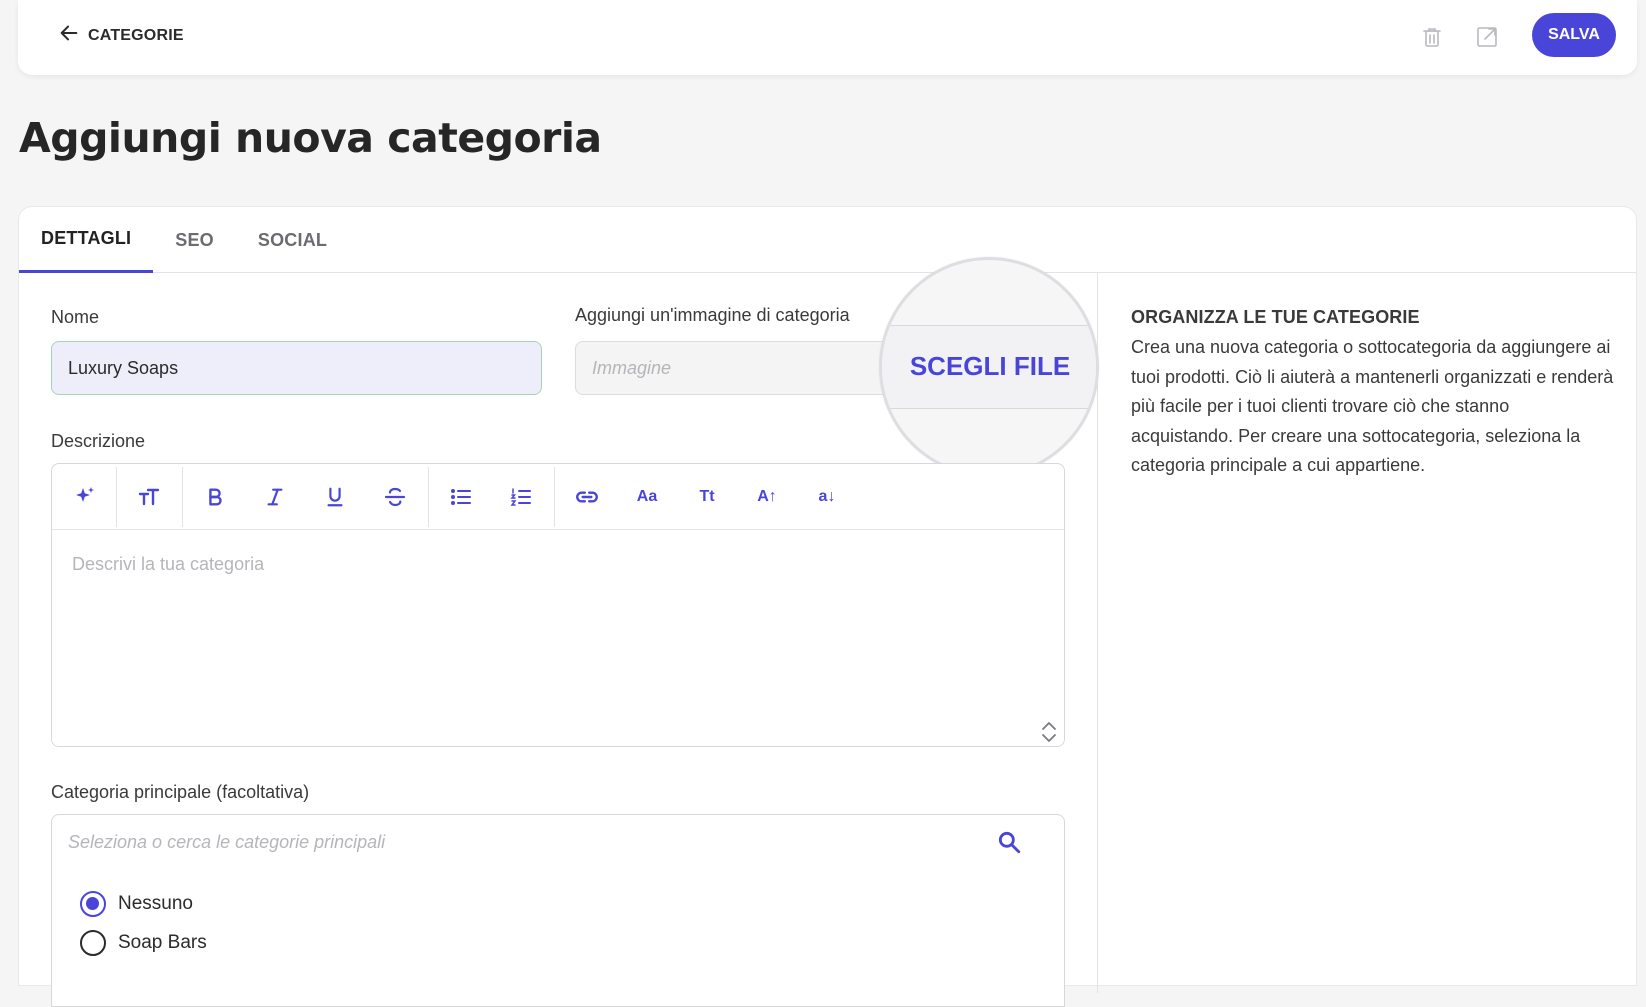 The image size is (1646, 1007). I want to click on name-input, so click(296, 368).